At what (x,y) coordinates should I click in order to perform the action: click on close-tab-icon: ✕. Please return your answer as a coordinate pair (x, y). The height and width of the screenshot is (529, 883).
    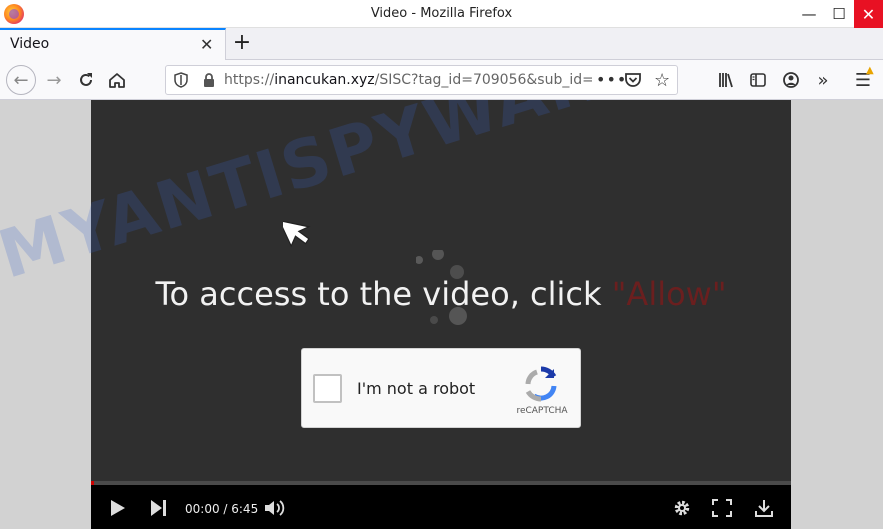
    Looking at the image, I should click on (206, 44).